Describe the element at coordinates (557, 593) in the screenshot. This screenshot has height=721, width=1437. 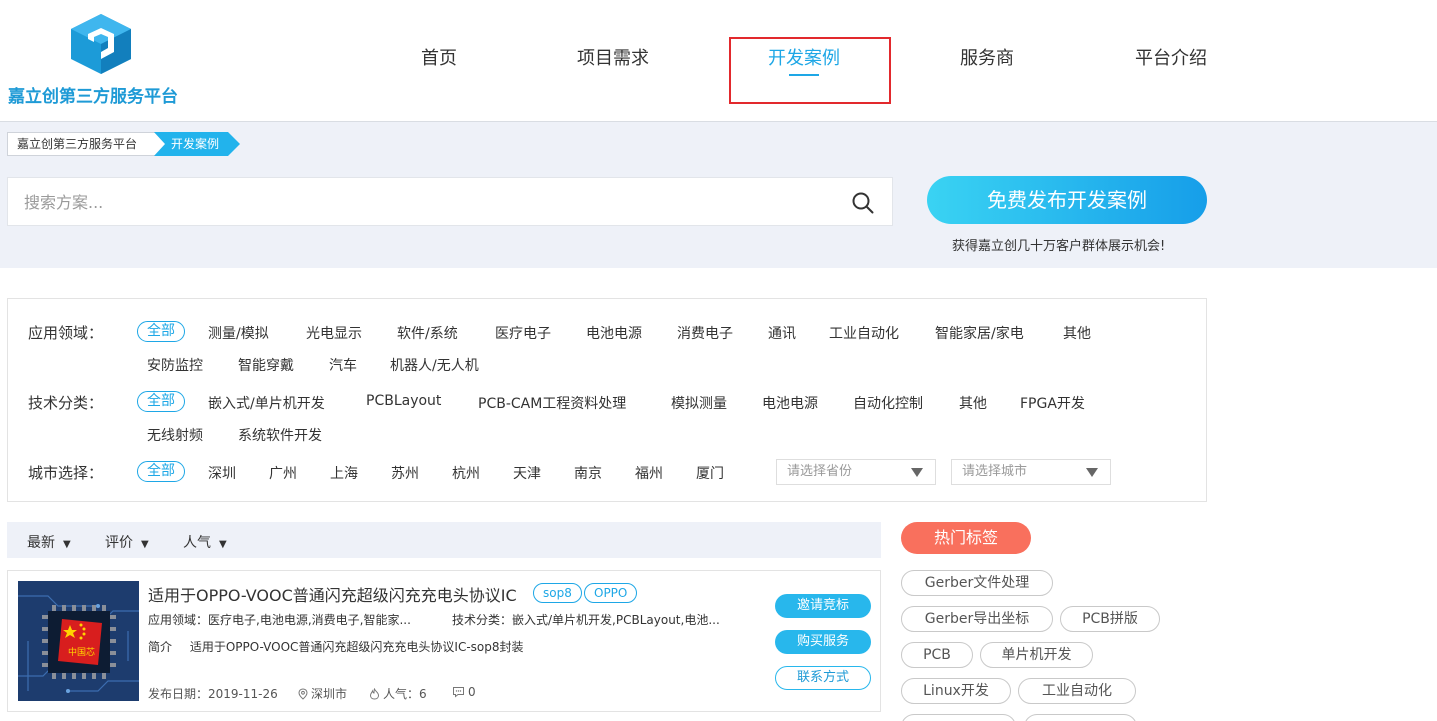
I see `case-tag: sop8` at that location.